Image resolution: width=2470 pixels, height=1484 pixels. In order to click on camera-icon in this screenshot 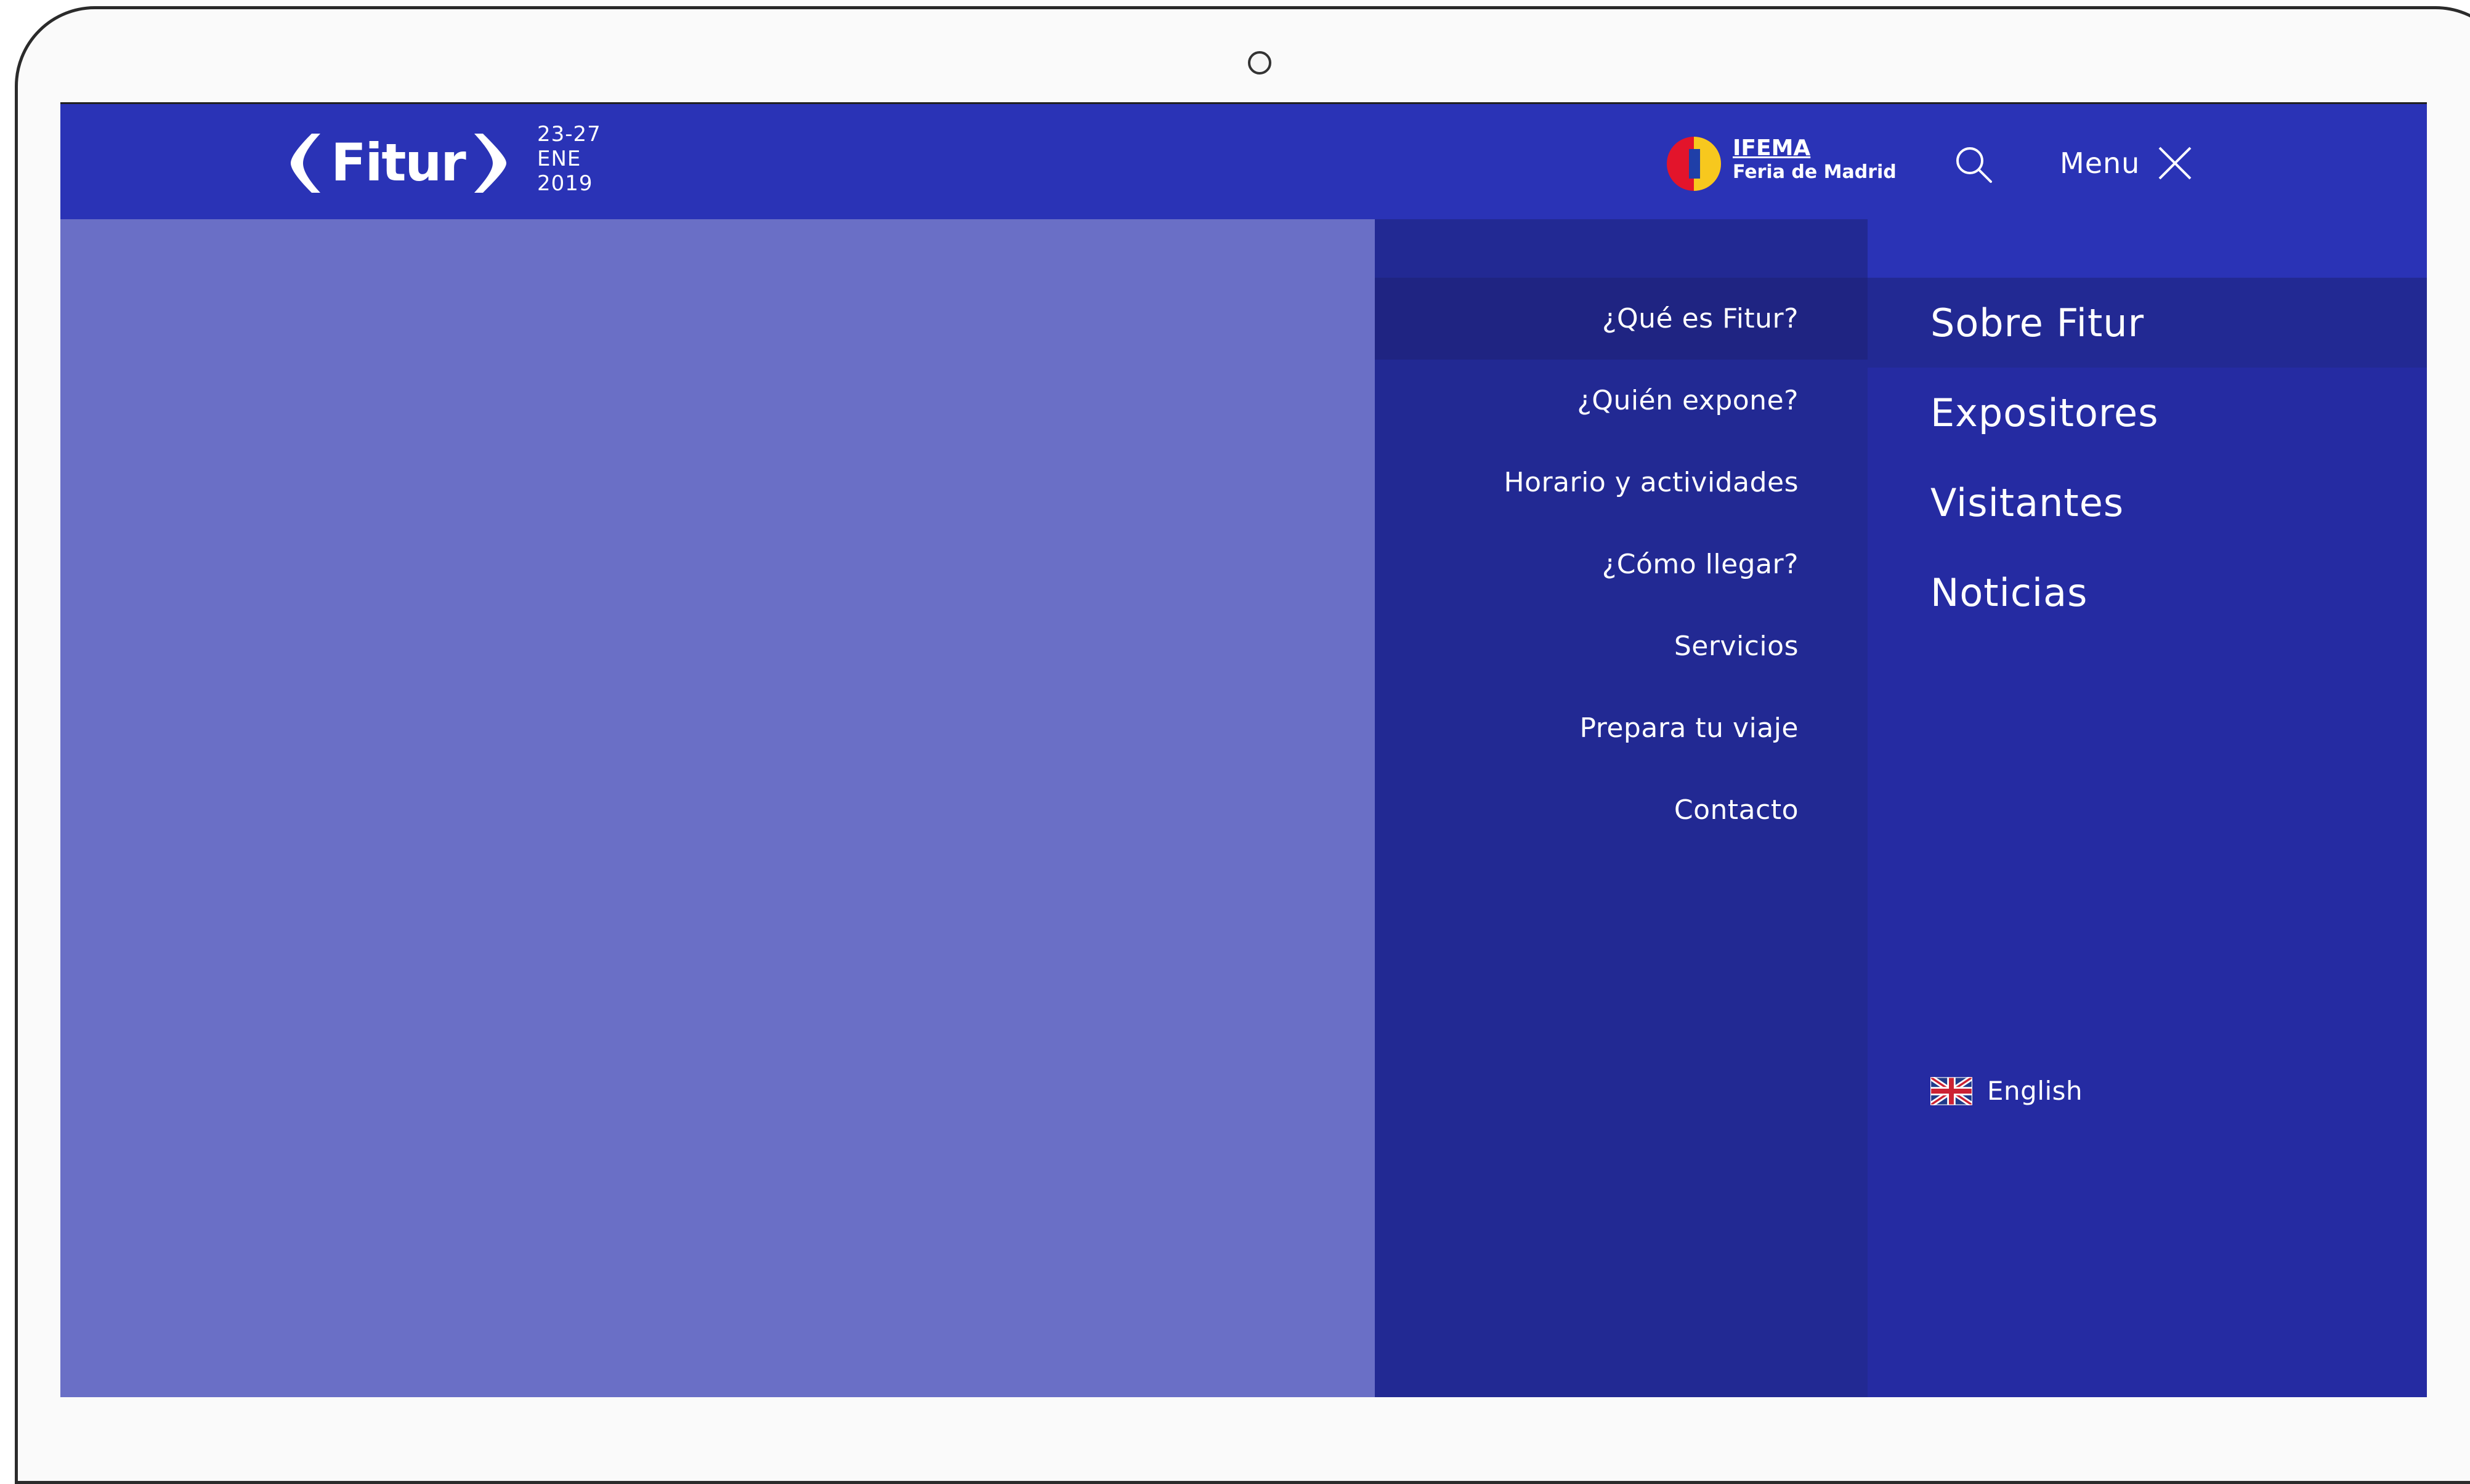, I will do `click(1260, 63)`.